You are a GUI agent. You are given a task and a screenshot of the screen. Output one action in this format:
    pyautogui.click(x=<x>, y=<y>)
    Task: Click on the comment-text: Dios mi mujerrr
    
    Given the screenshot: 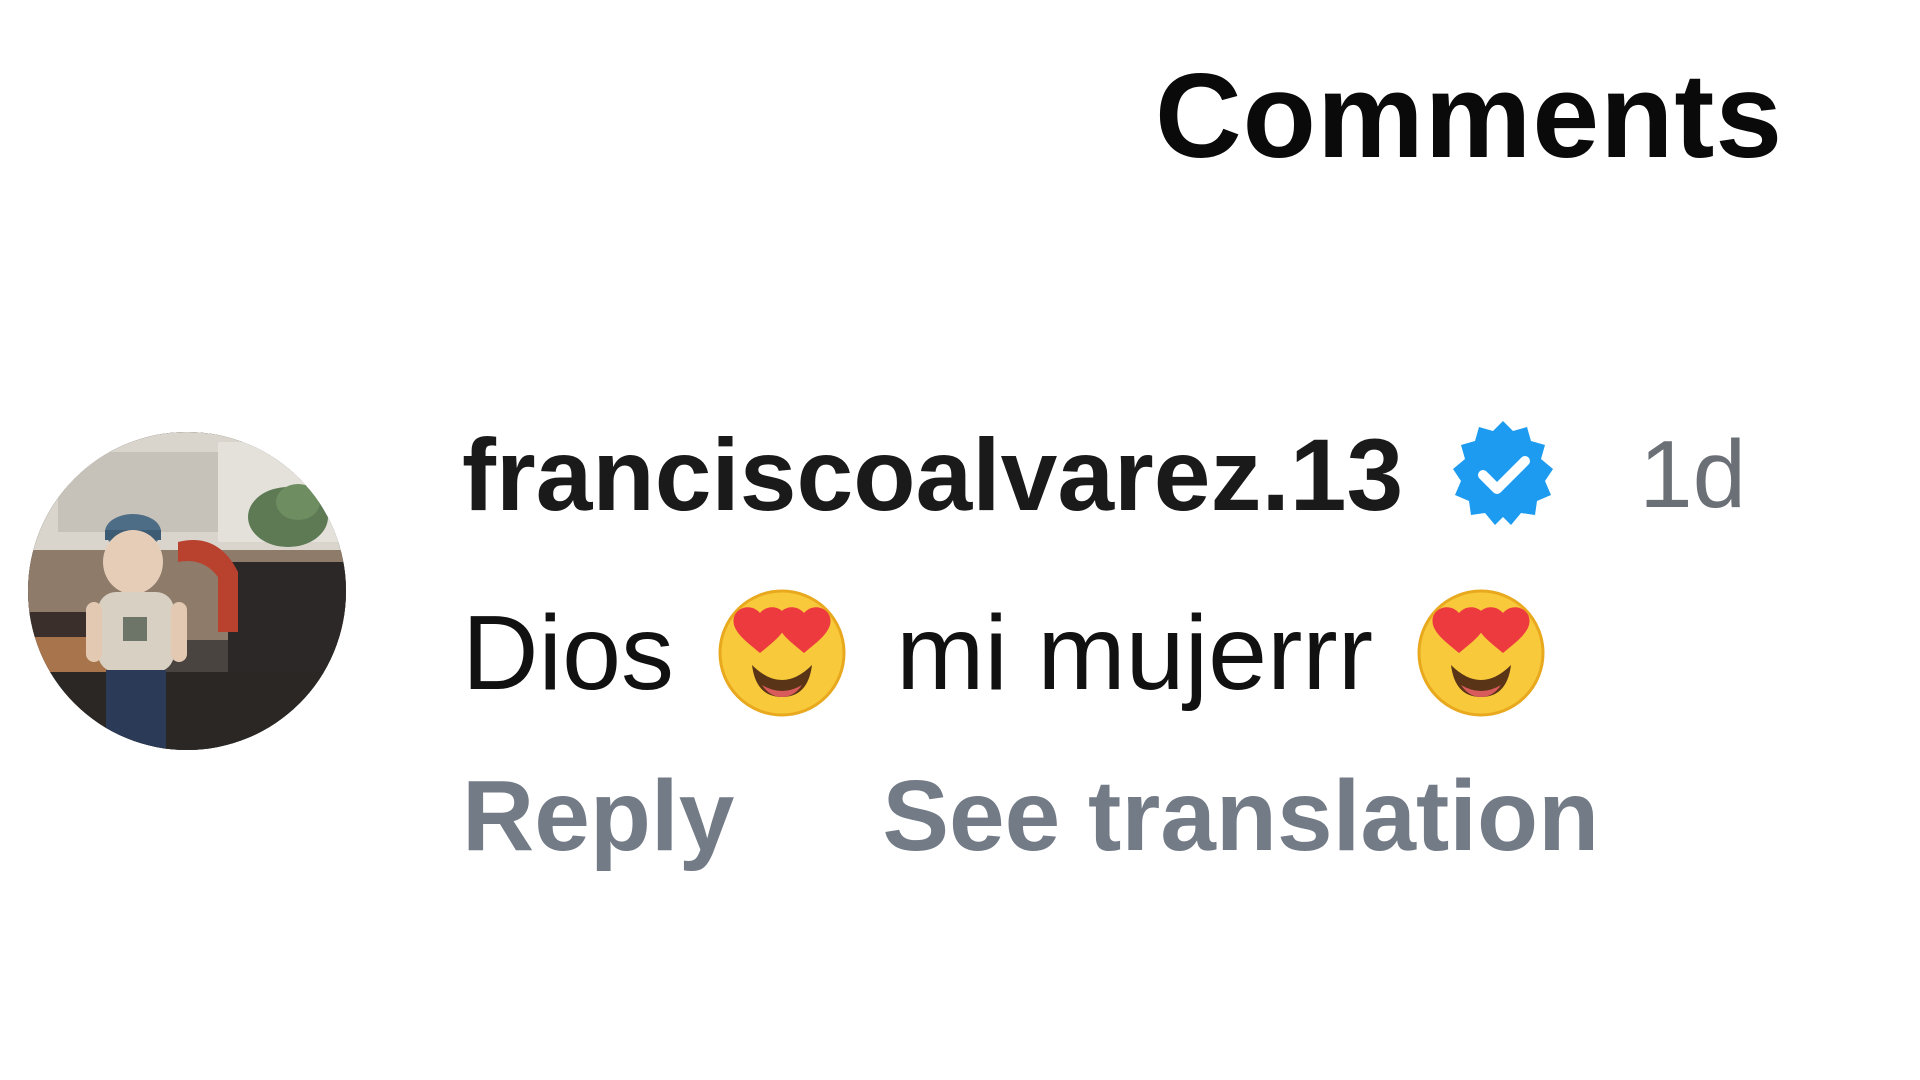 What is the action you would take?
    pyautogui.click(x=1162, y=653)
    